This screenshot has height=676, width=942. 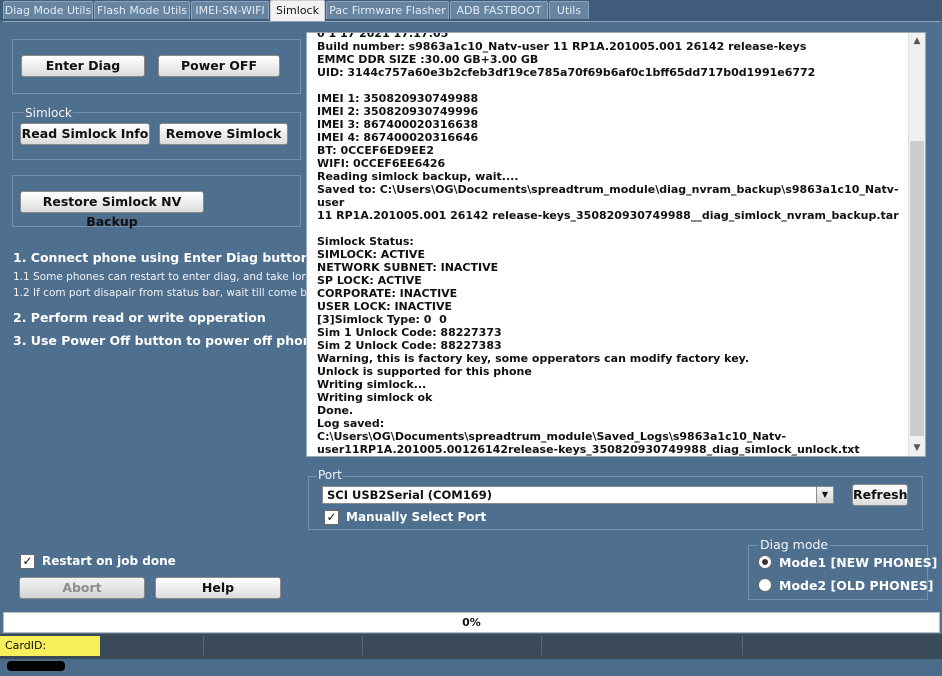 What do you see at coordinates (218, 588) in the screenshot?
I see `help-button: Help` at bounding box center [218, 588].